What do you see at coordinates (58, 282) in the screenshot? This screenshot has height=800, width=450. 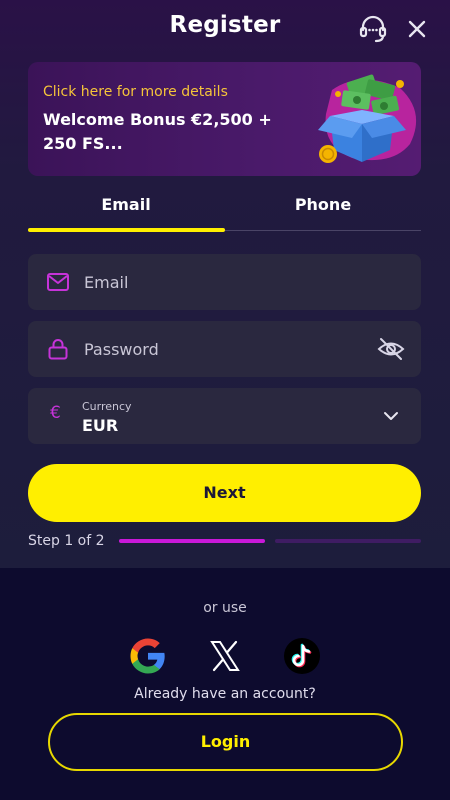 I see `envelope-icon` at bounding box center [58, 282].